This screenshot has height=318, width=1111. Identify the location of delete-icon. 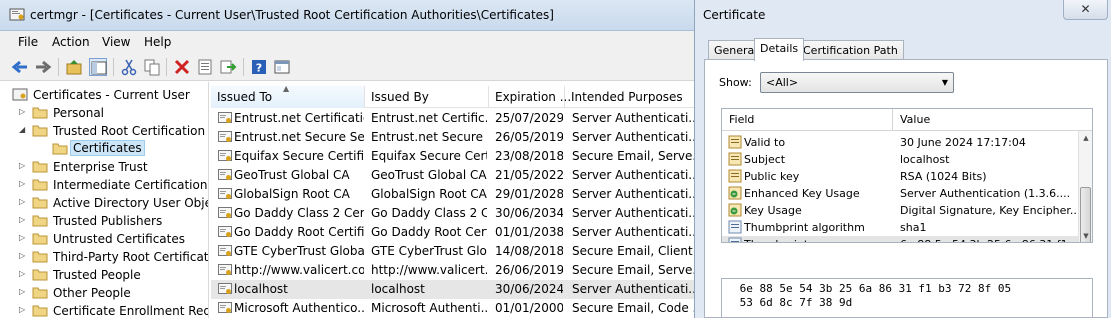
(182, 67).